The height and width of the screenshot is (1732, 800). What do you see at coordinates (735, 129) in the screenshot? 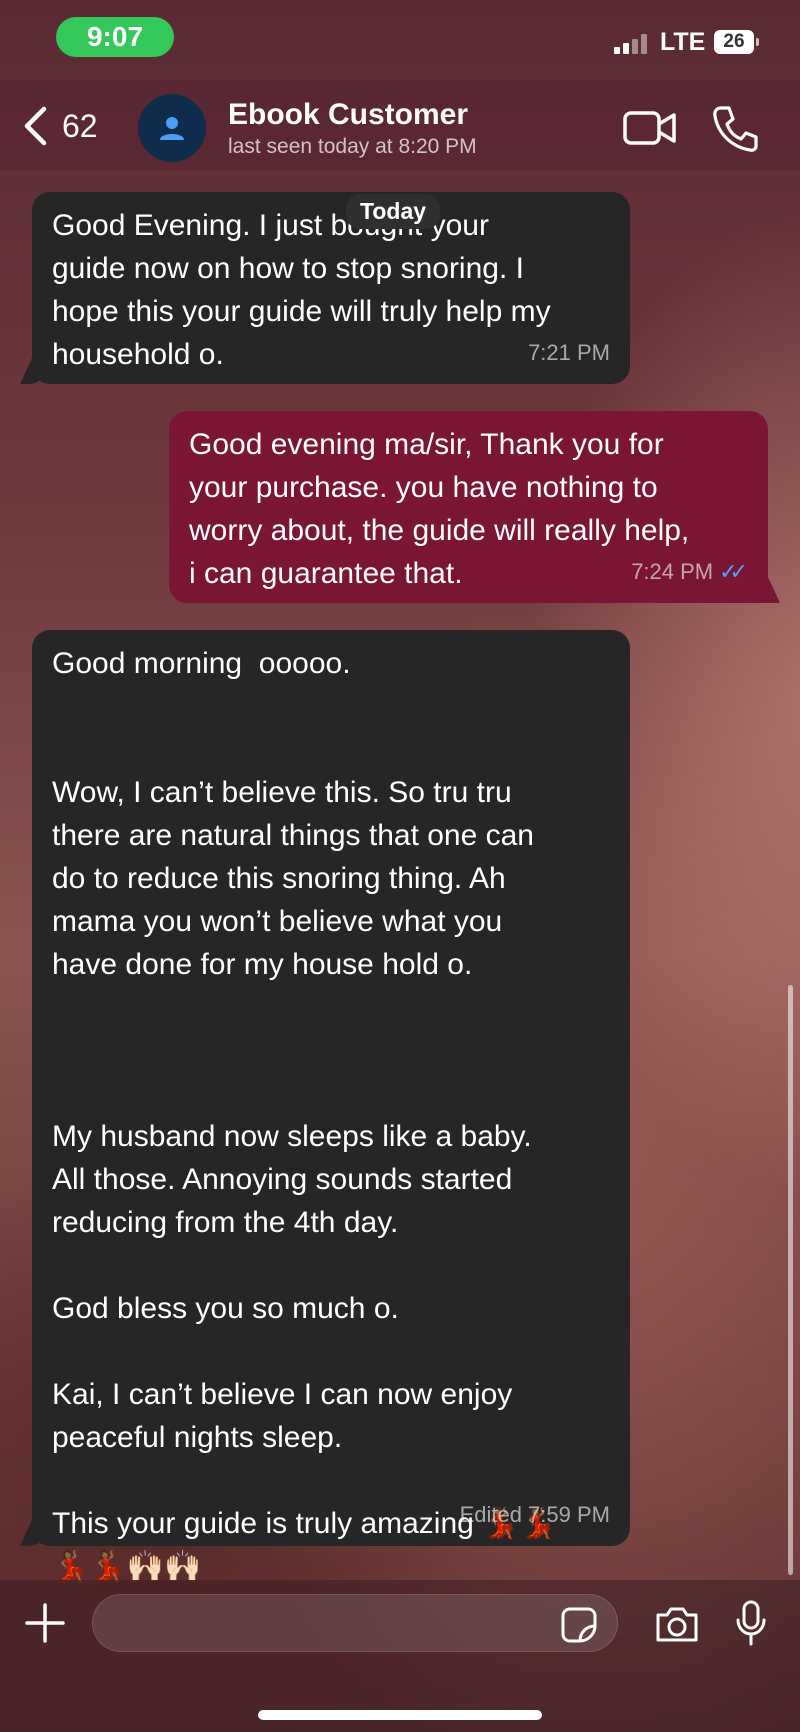
I see `phone-icon` at bounding box center [735, 129].